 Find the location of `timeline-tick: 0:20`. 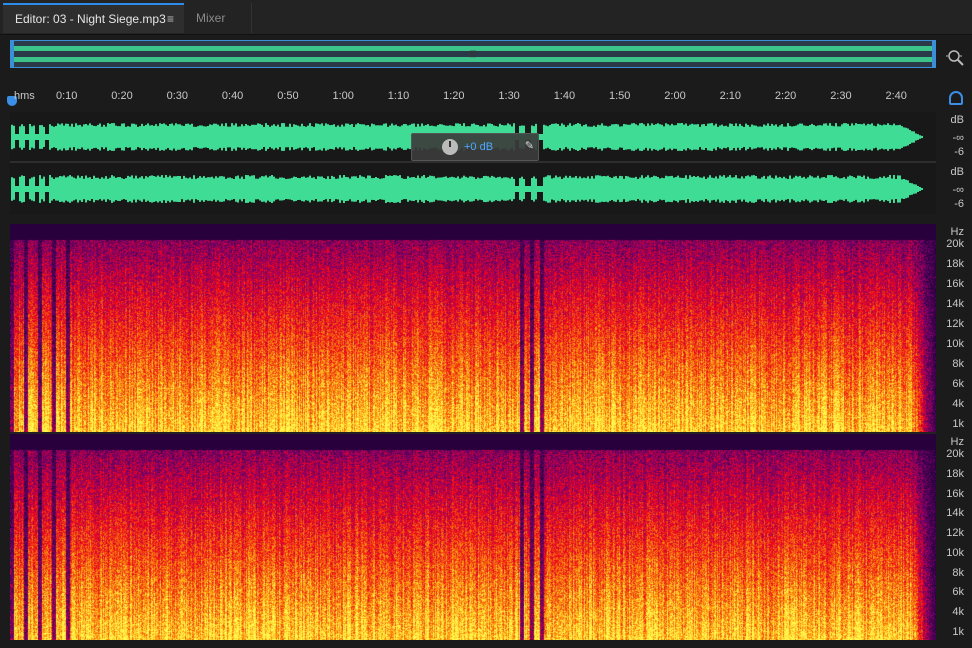

timeline-tick: 0:20 is located at coordinates (121, 96).